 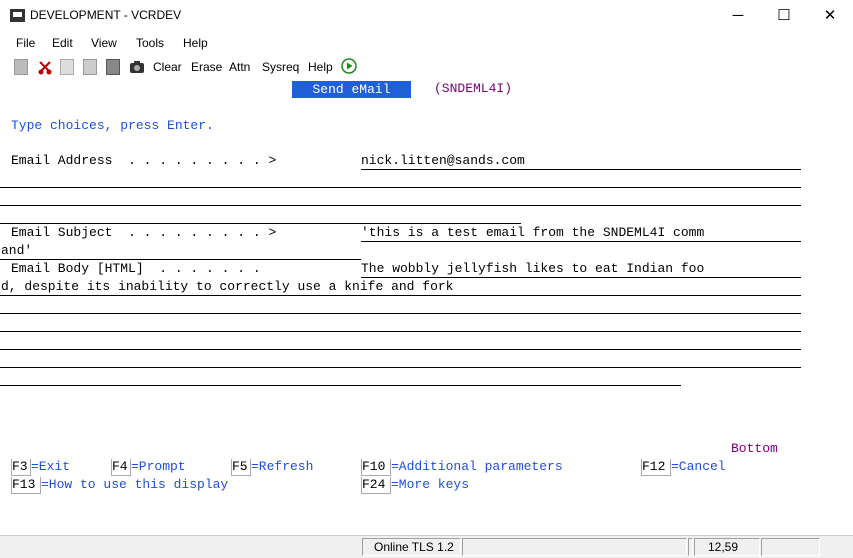 I want to click on maximize-button: ☐, so click(x=784, y=15).